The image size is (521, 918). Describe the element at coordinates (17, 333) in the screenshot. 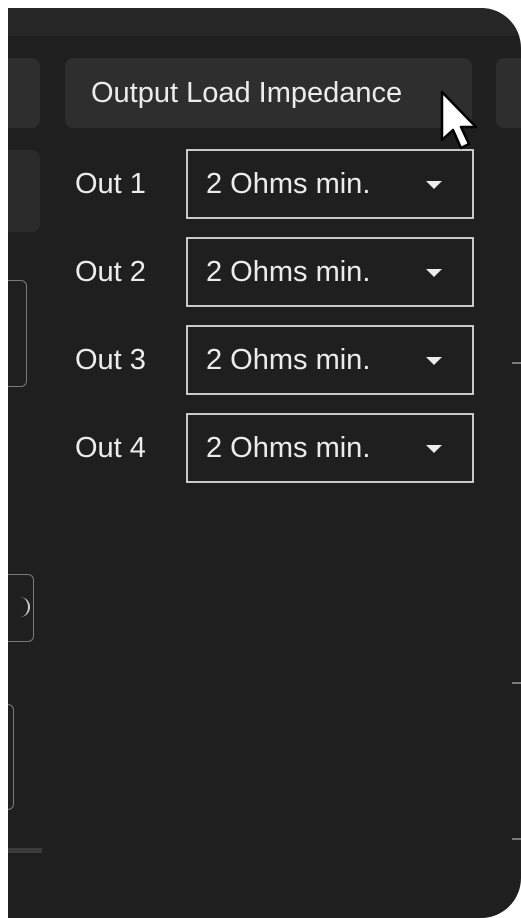

I see `left-neighbor-field` at that location.